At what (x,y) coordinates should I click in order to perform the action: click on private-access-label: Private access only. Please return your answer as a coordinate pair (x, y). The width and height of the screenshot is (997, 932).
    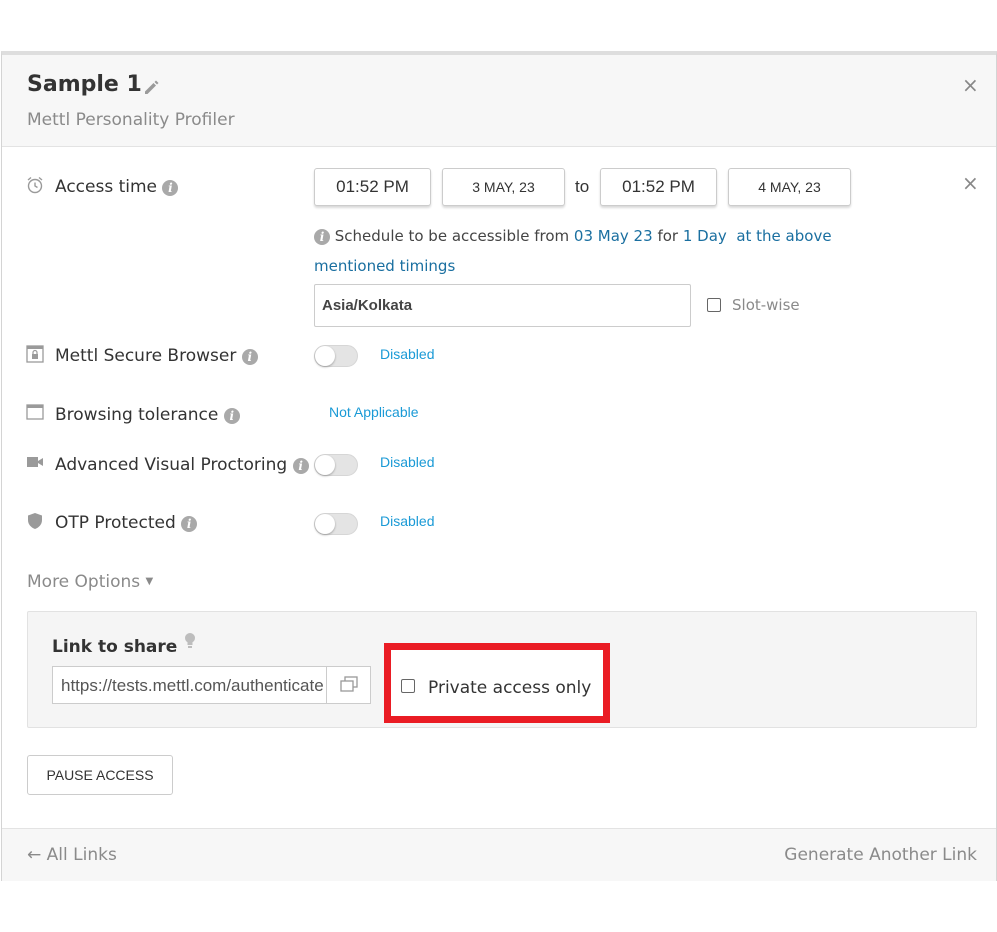
    Looking at the image, I should click on (510, 688).